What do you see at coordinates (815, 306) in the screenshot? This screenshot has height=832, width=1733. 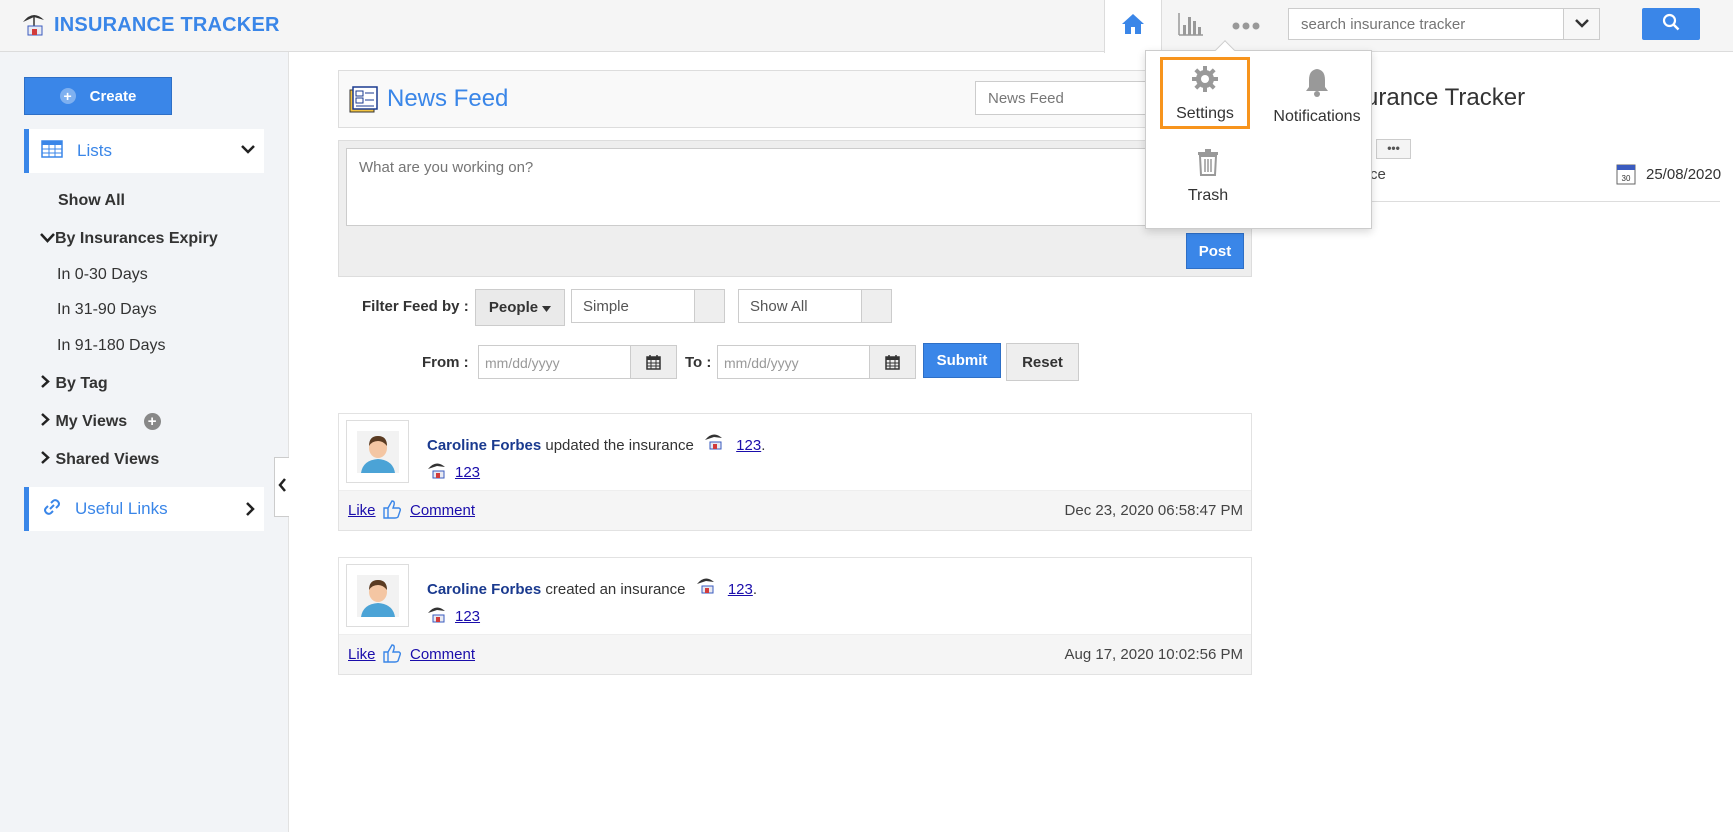 I see `show-all-select: Show All` at bounding box center [815, 306].